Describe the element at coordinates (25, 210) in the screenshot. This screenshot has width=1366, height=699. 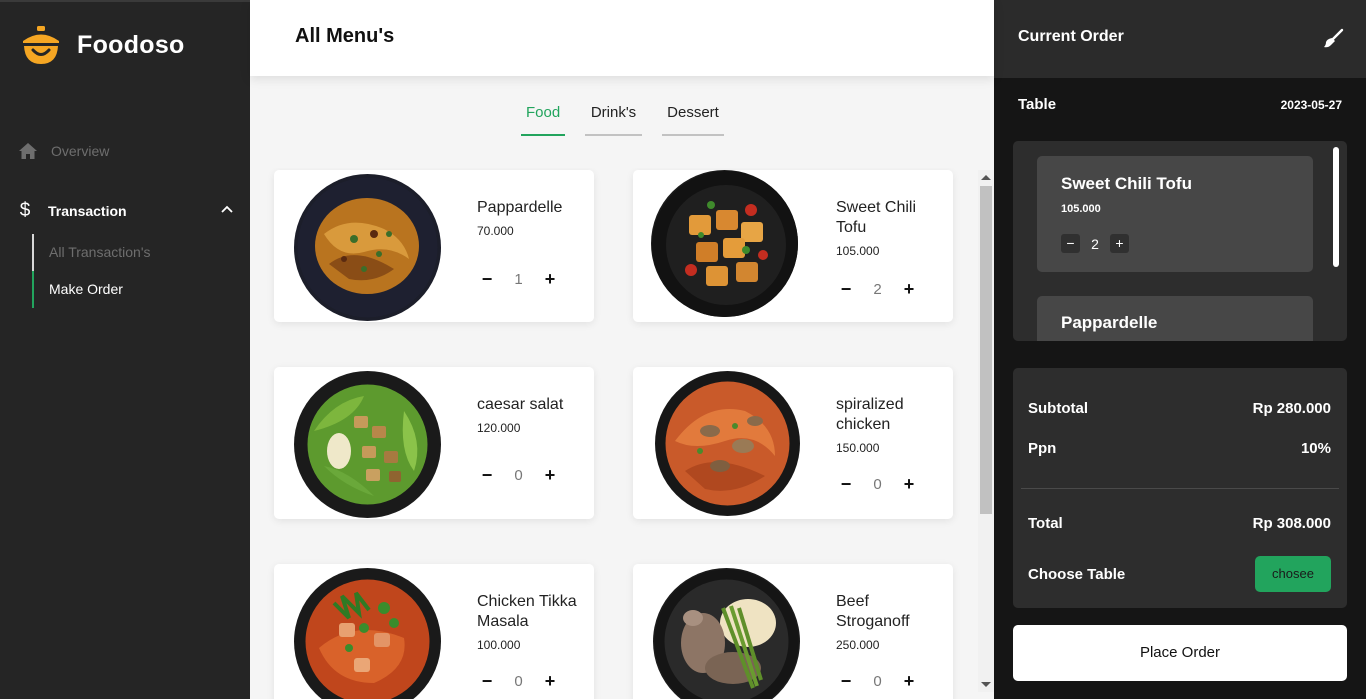
I see `dollar-icon: $` at that location.